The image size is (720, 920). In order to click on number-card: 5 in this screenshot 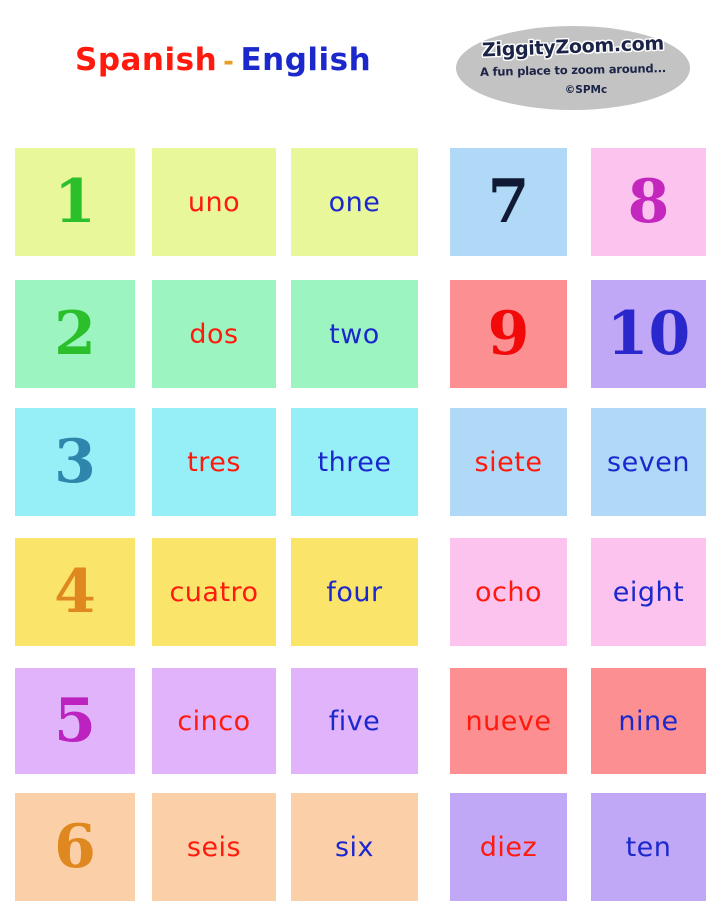, I will do `click(75, 721)`.